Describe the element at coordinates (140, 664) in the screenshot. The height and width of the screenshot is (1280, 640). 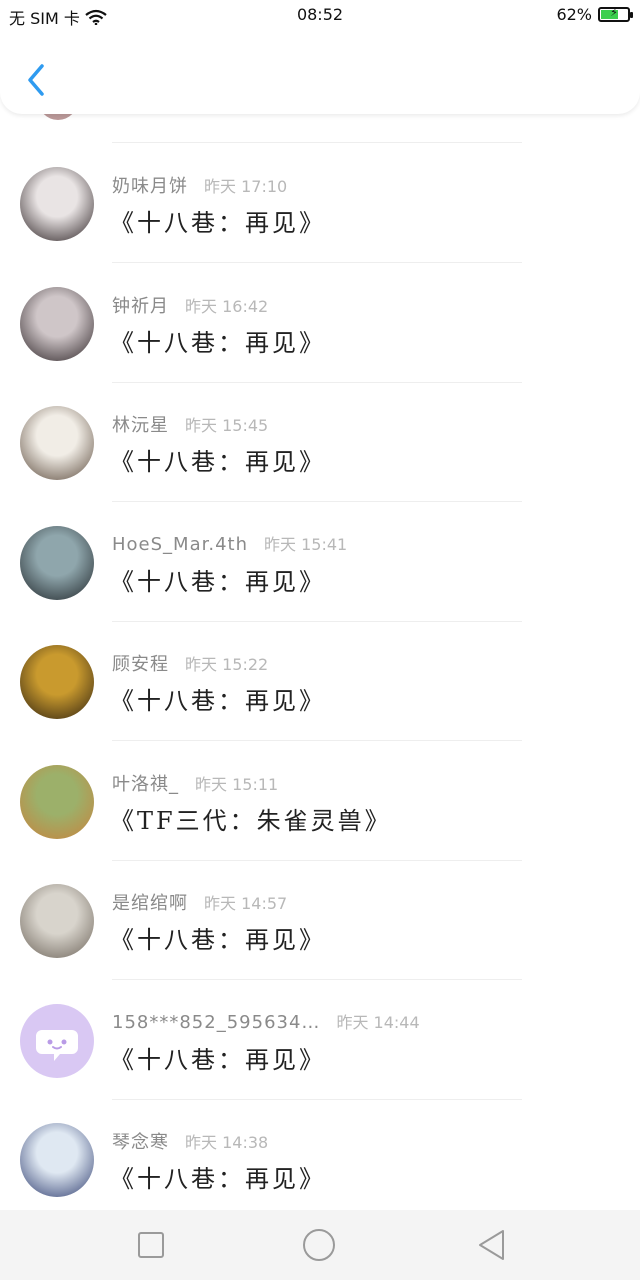
I see `user-name: 顾安程` at that location.